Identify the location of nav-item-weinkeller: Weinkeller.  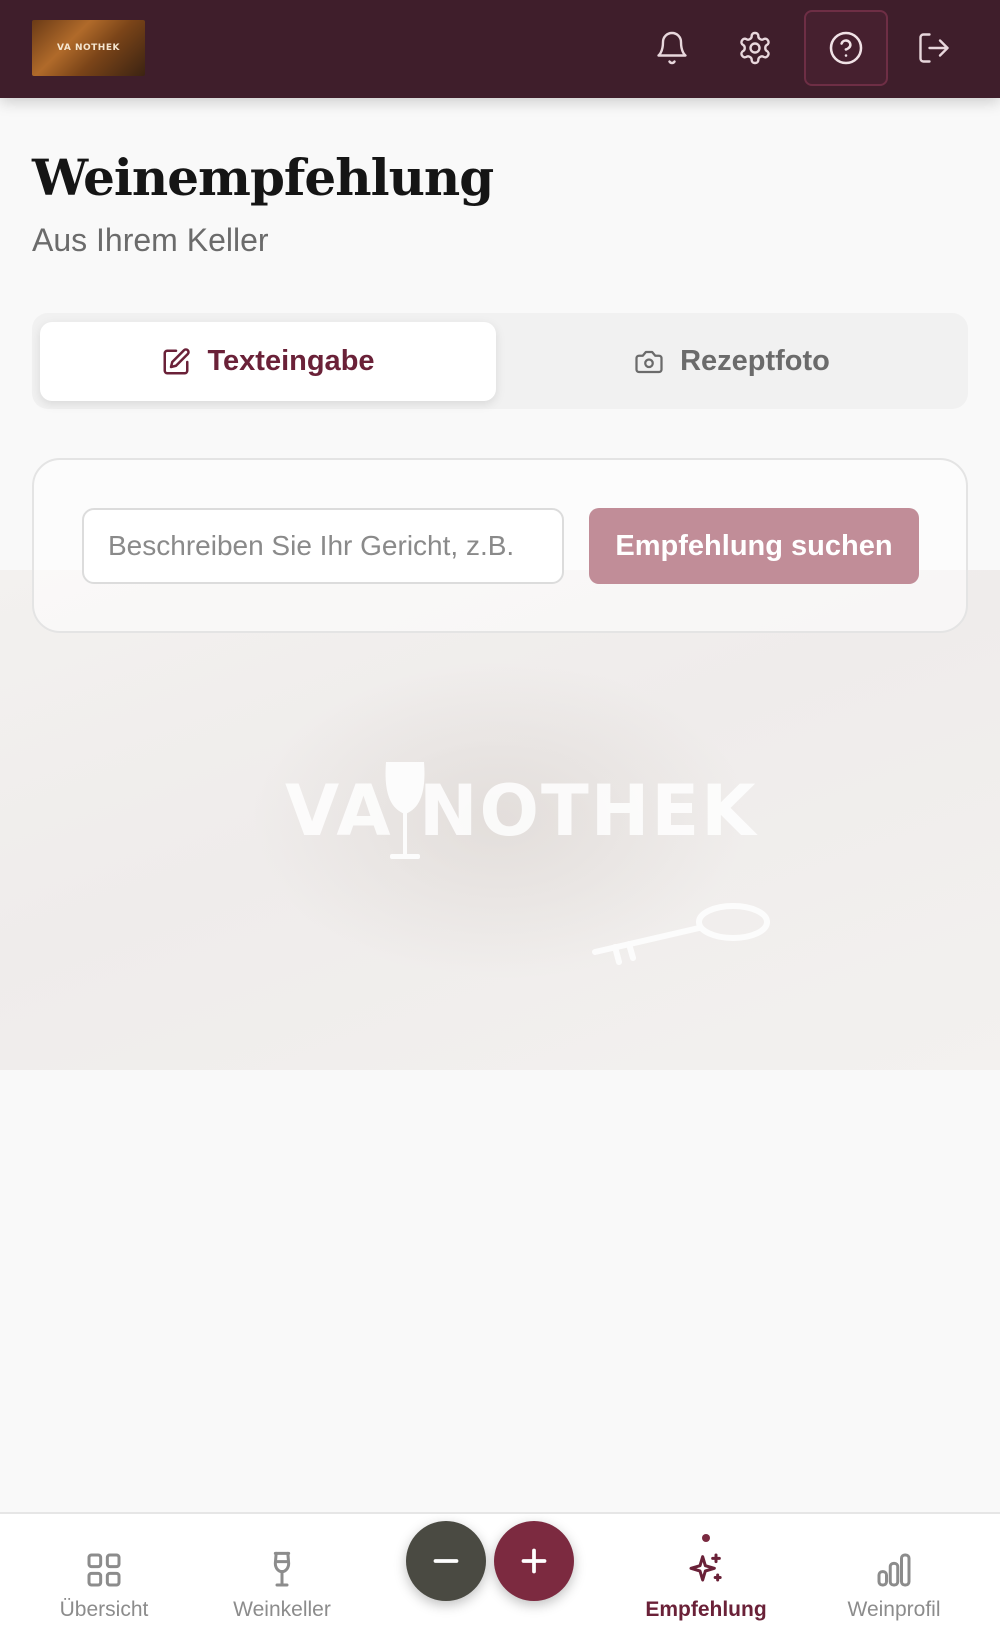
(282, 1578).